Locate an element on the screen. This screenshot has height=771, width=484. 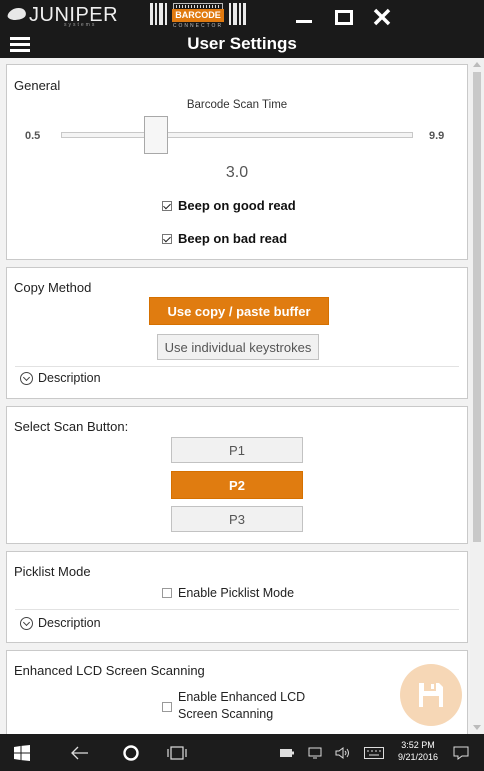
cortana-circle-icon is located at coordinates (131, 753).